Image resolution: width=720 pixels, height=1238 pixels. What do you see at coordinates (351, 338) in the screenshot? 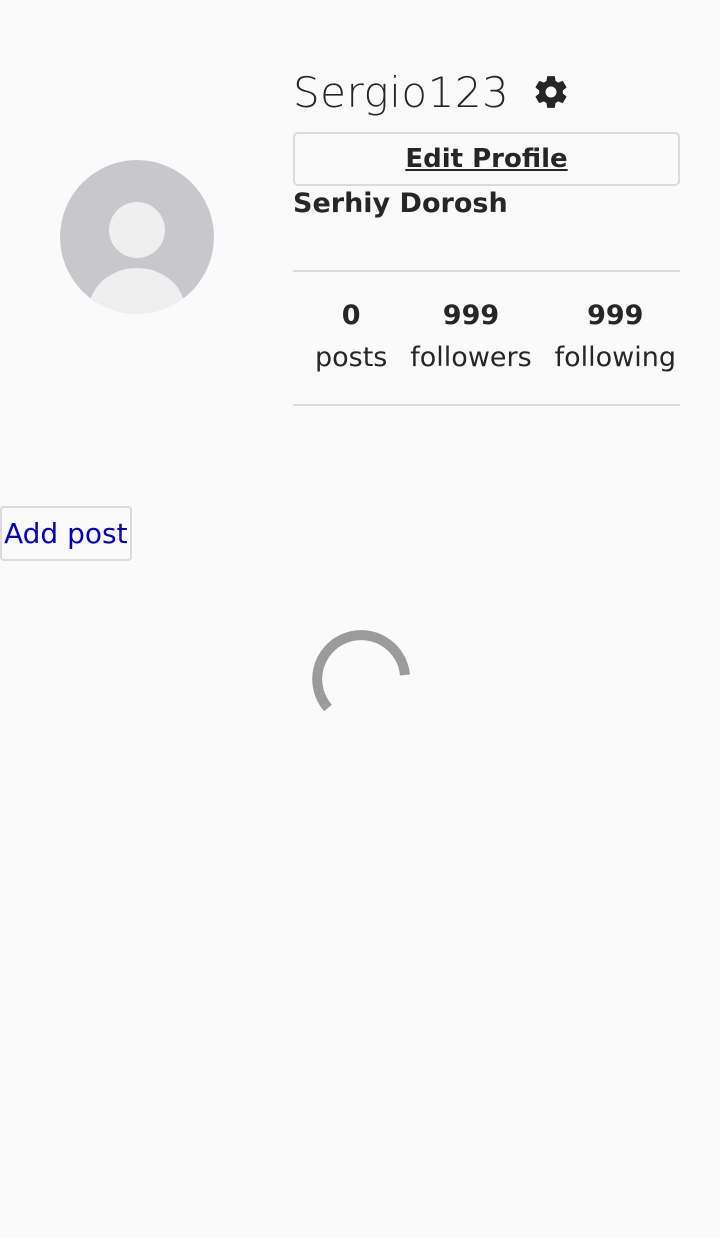
I see `stat-posts: 0 posts` at bounding box center [351, 338].